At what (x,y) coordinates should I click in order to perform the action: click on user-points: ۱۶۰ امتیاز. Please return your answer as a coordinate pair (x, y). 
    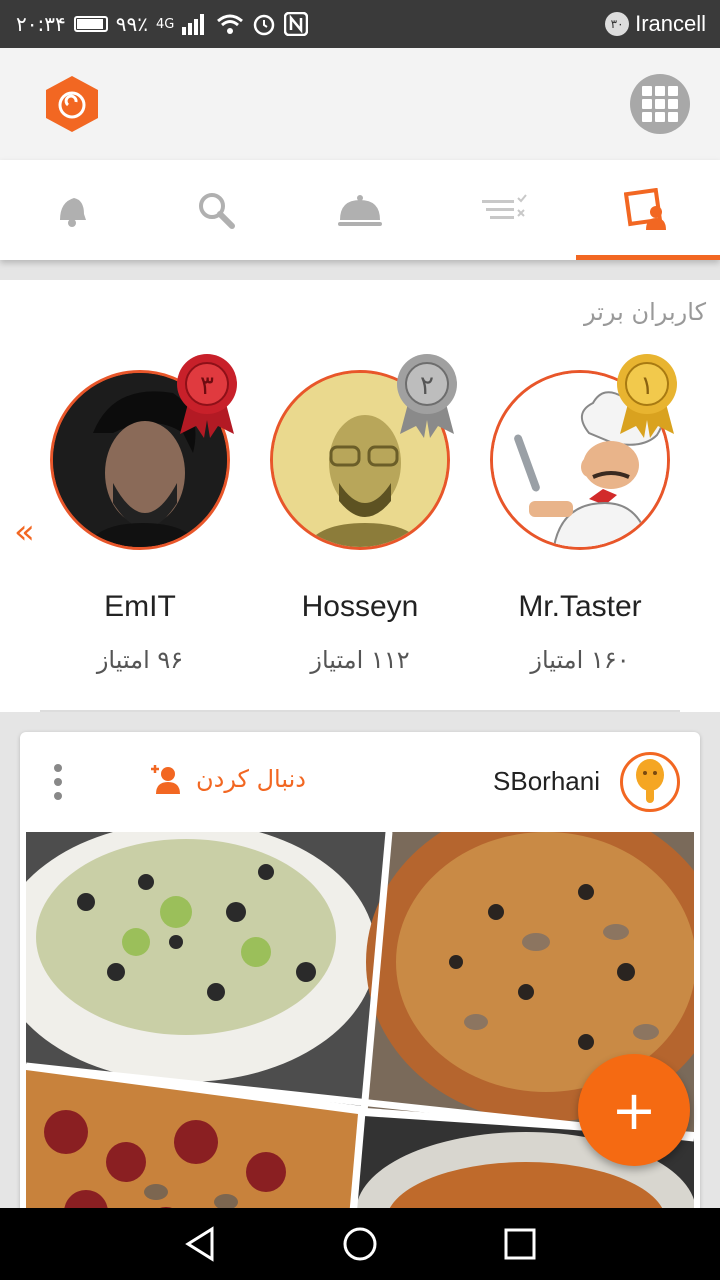
    Looking at the image, I should click on (580, 660).